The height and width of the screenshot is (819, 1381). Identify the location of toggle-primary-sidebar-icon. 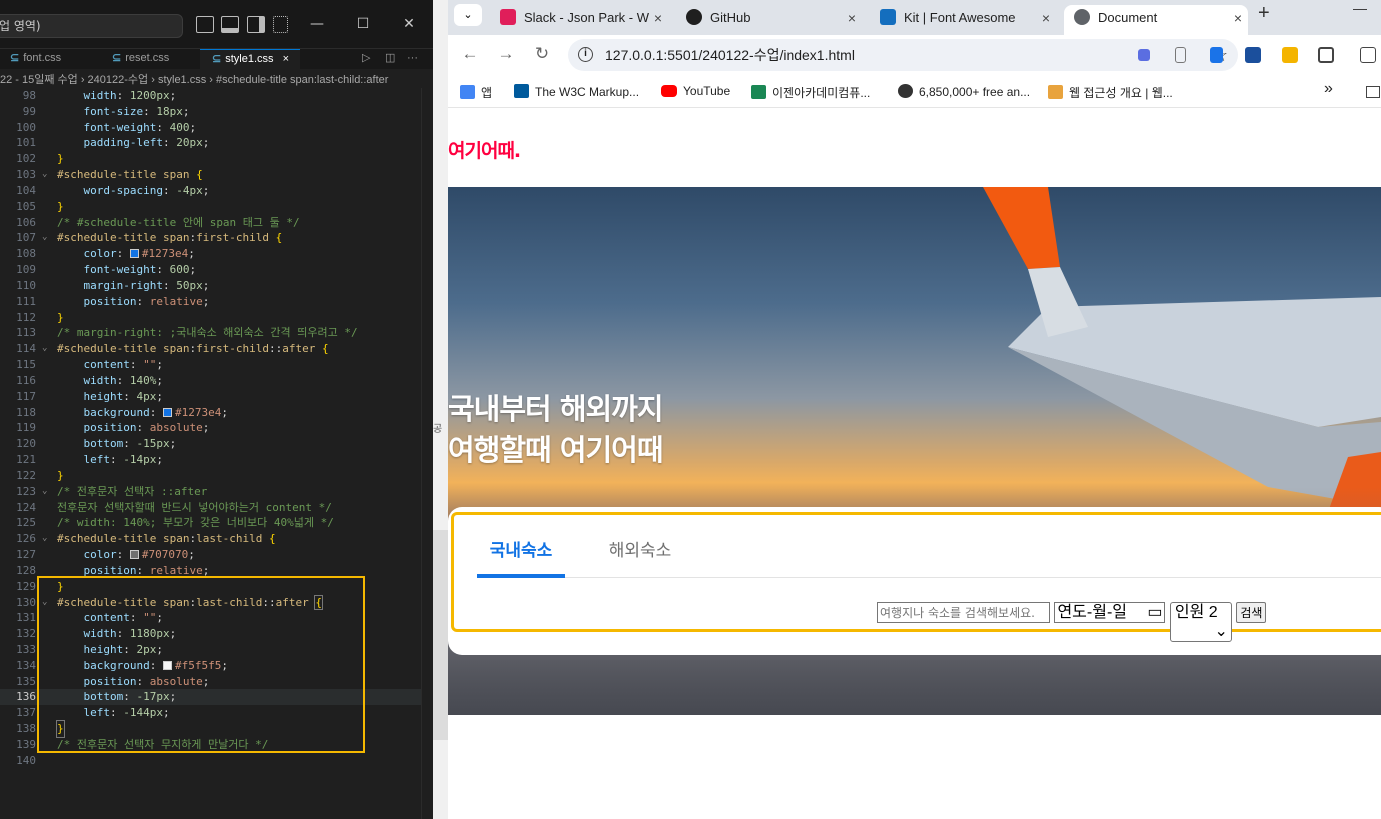
(205, 24).